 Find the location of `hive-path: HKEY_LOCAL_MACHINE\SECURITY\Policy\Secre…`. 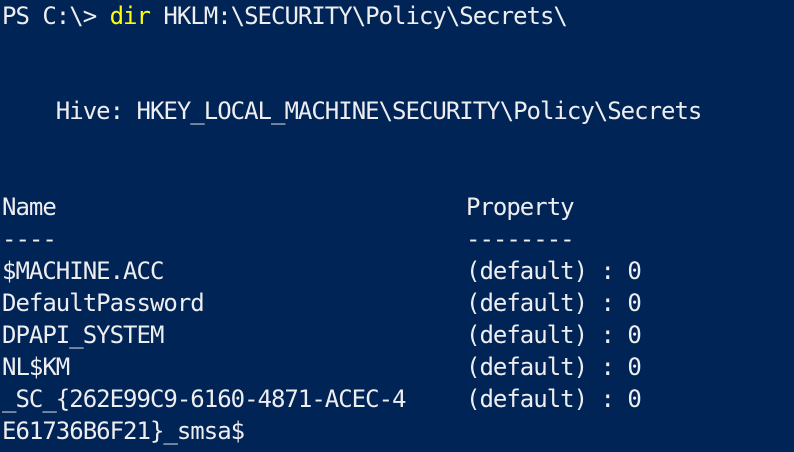

hive-path: HKEY_LOCAL_MACHINE\SECURITY\Policy\Secre… is located at coordinates (419, 111).